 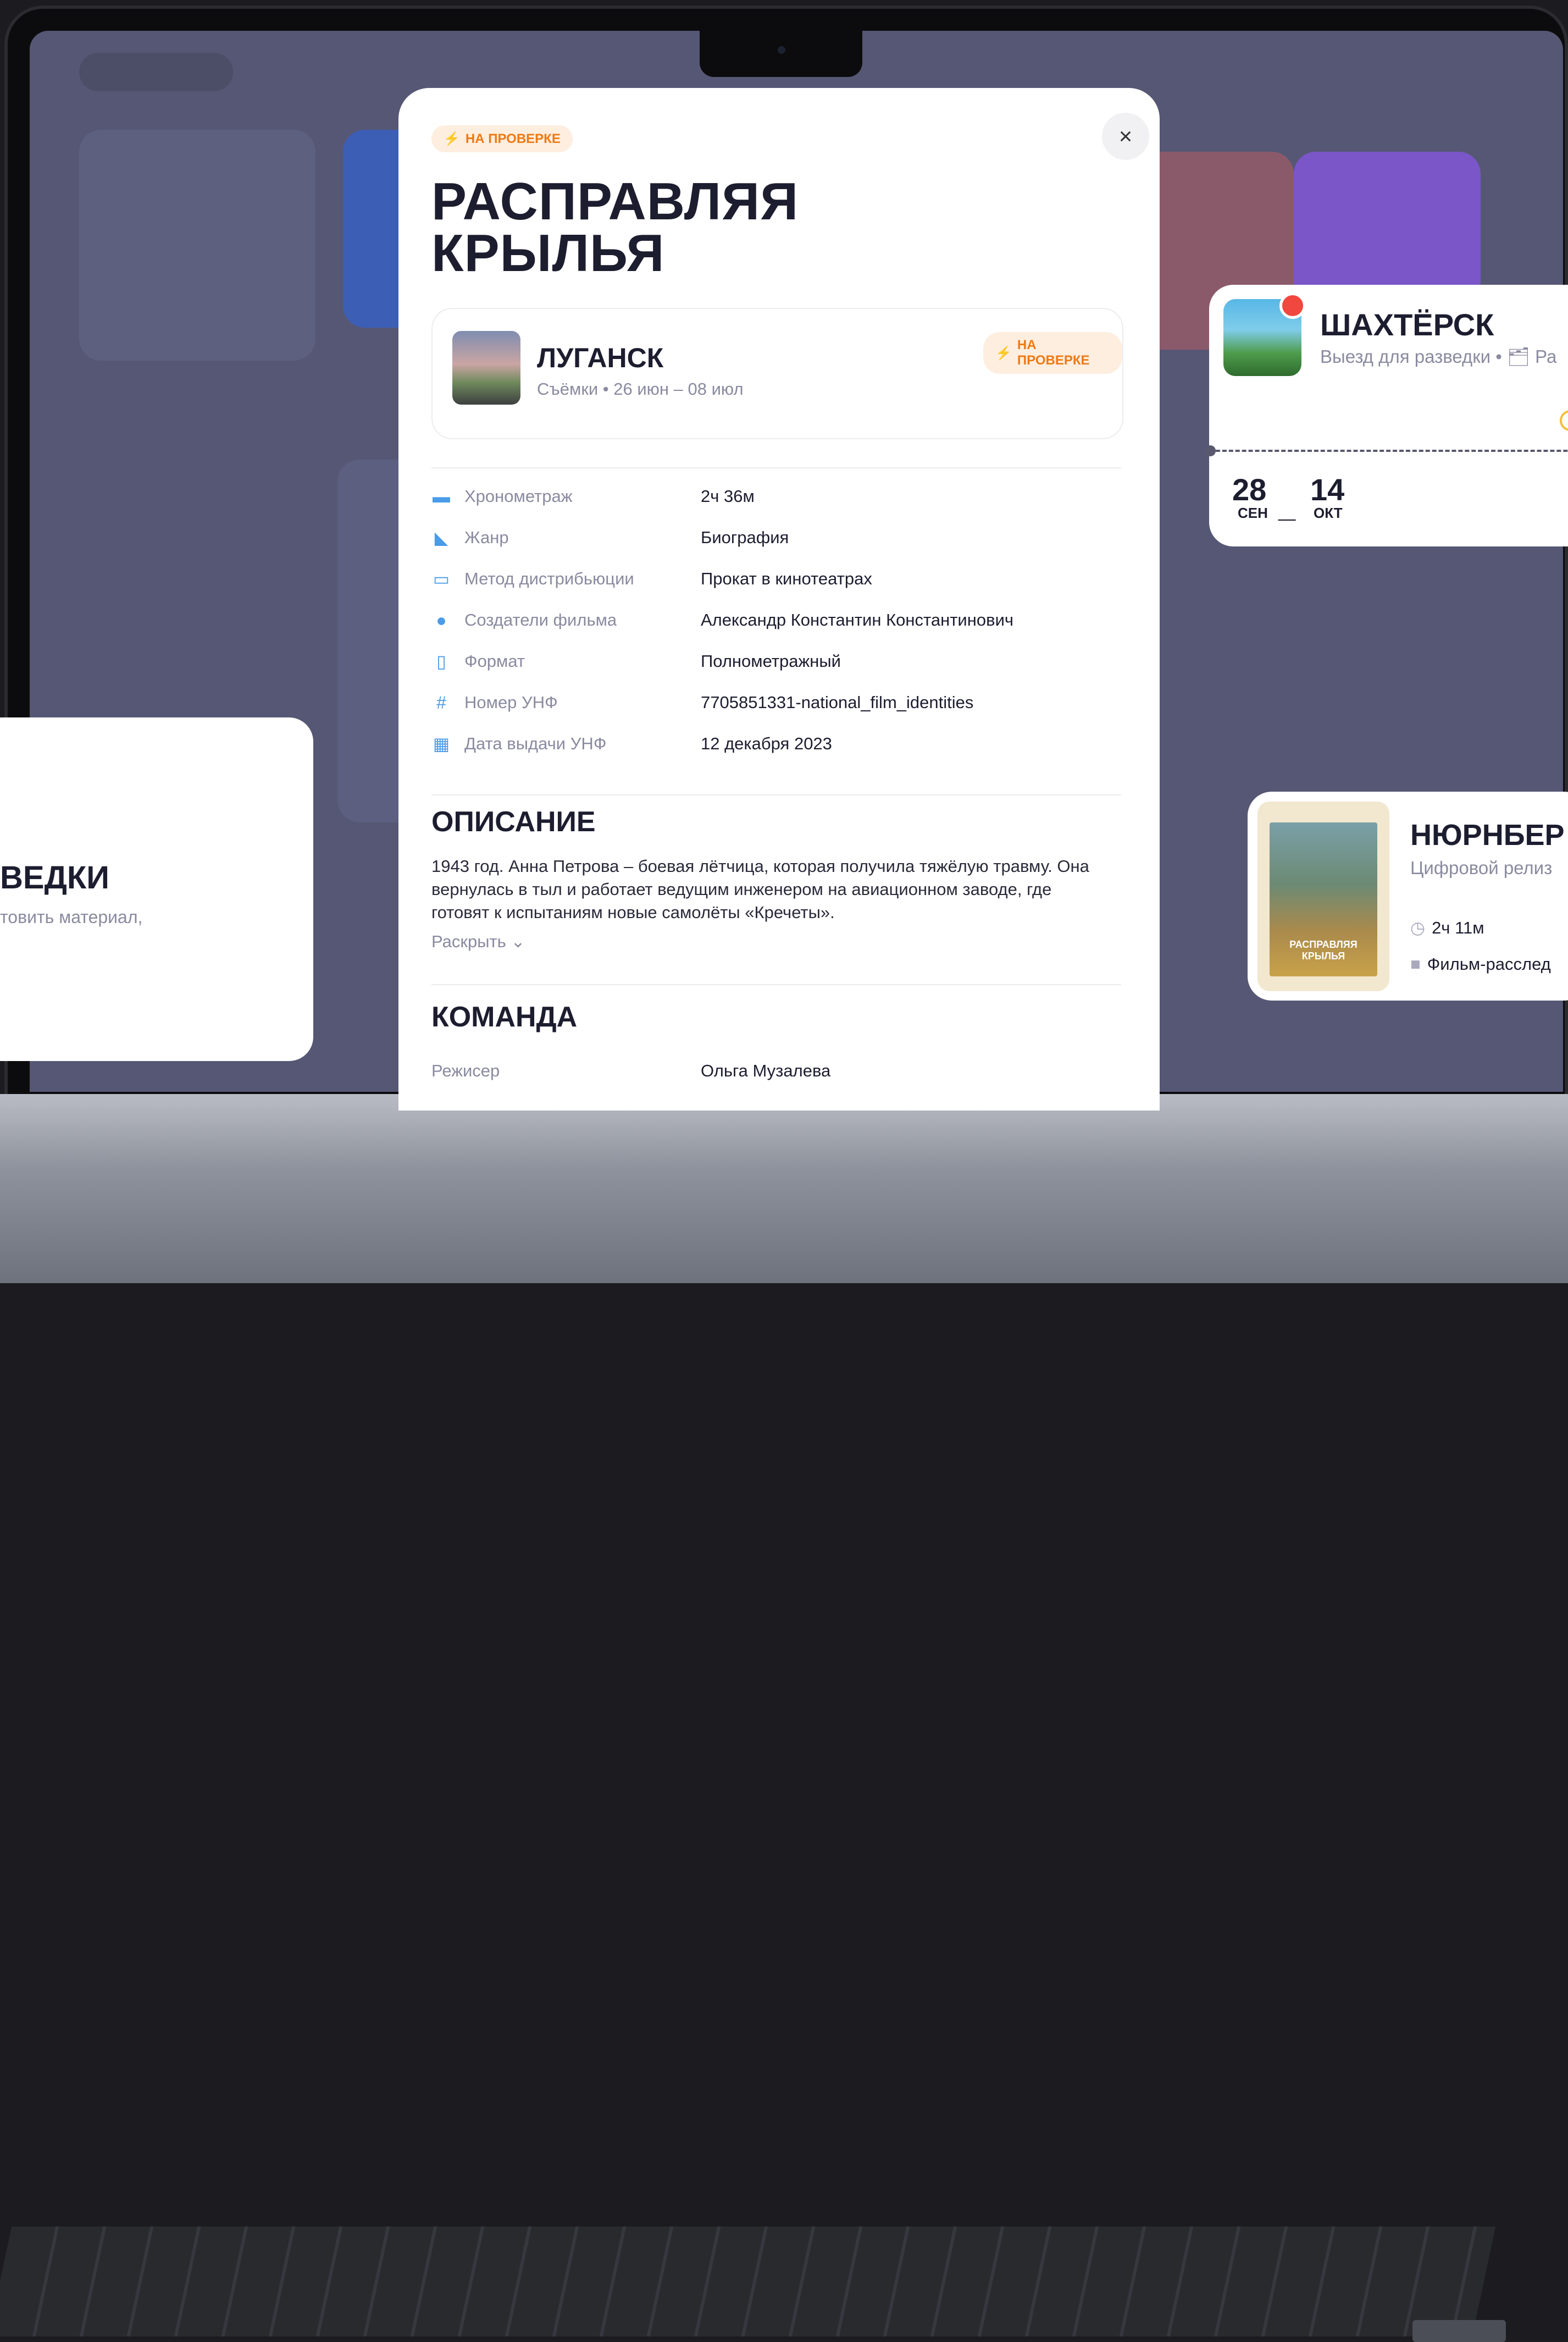 What do you see at coordinates (745, 537) in the screenshot?
I see `property-value: Биография` at bounding box center [745, 537].